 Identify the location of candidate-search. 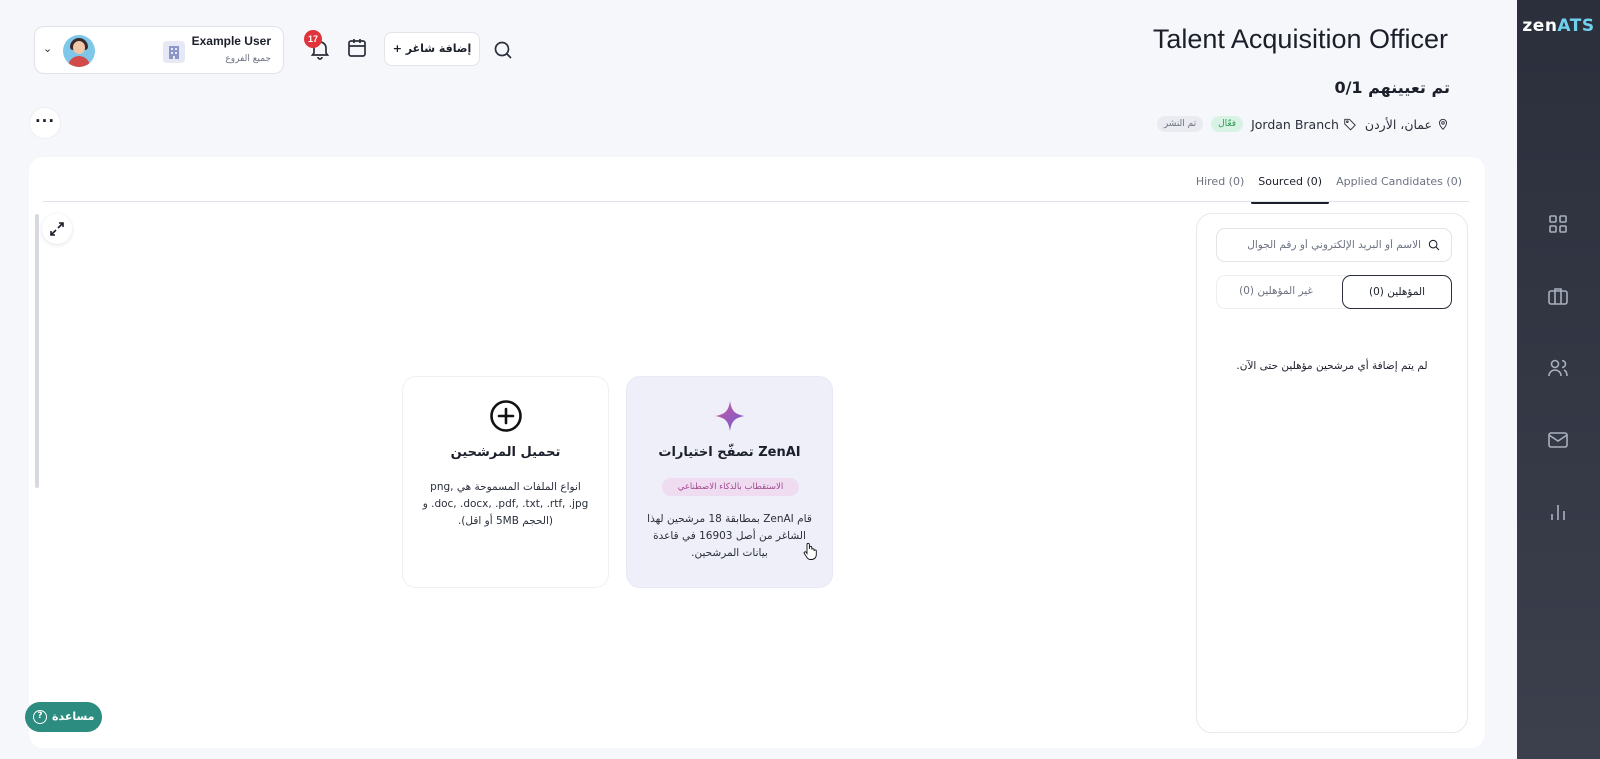
(1334, 245).